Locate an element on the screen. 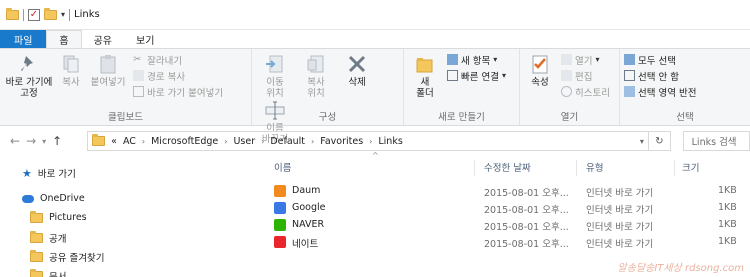 Image resolution: width=750 pixels, height=277 pixels. easy-access-button: 빠른 연결 ▾ is located at coordinates (477, 76).